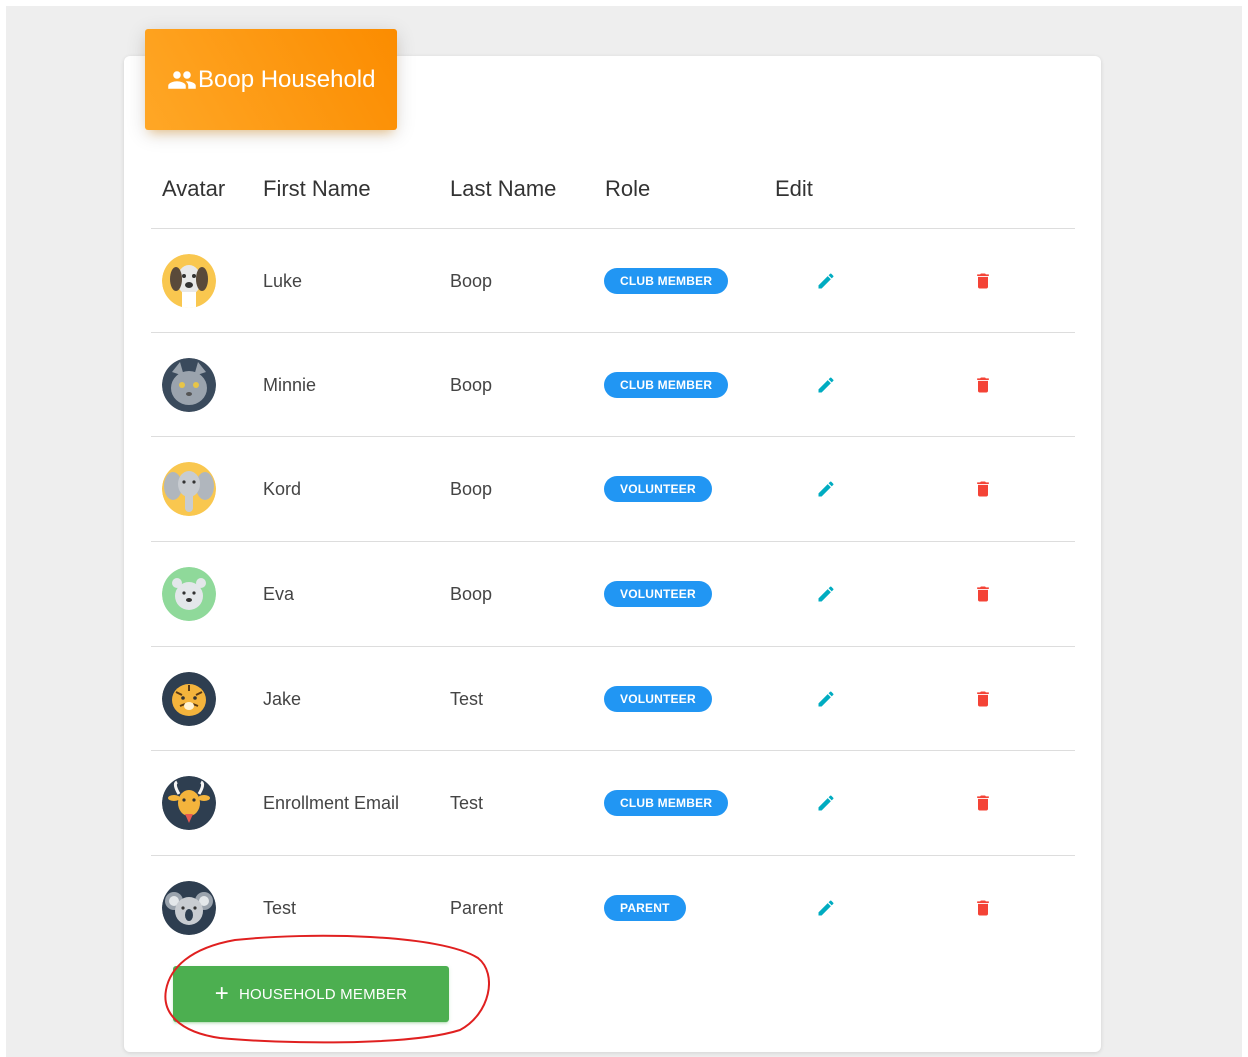  Describe the element at coordinates (221, 993) in the screenshot. I see `plus-icon: +` at that location.